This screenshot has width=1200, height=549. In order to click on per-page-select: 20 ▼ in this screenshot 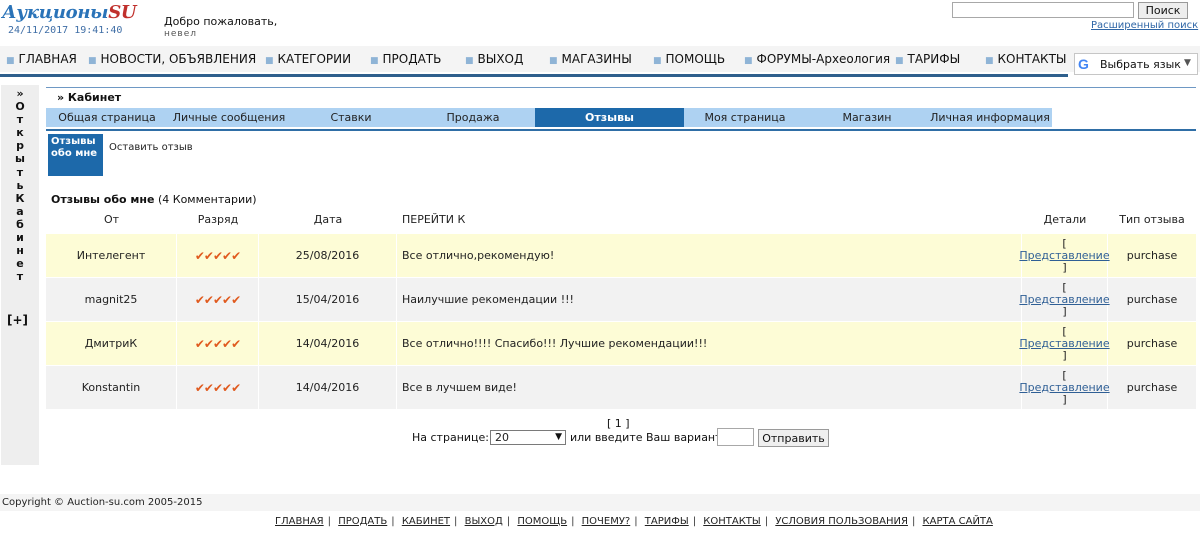, I will do `click(528, 437)`.